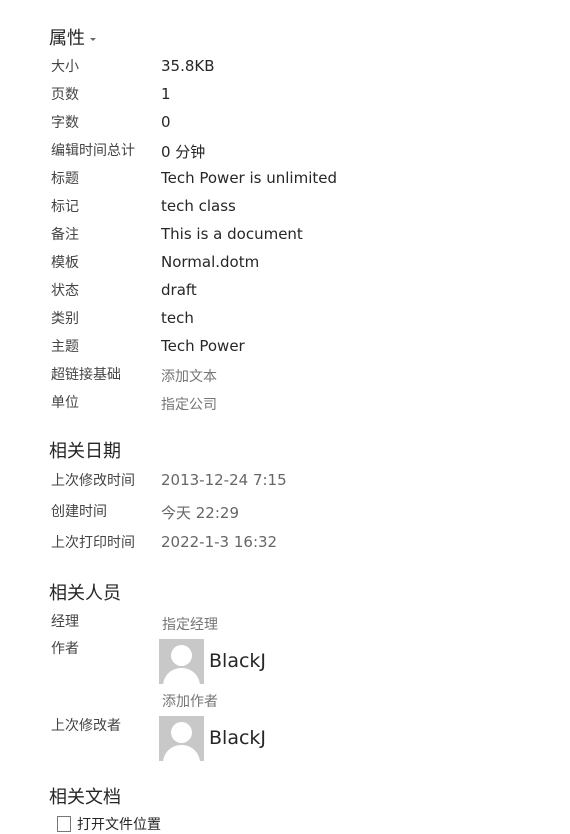 The image size is (570, 834). Describe the element at coordinates (188, 66) in the screenshot. I see `prop-value-size: 35.8KB` at that location.